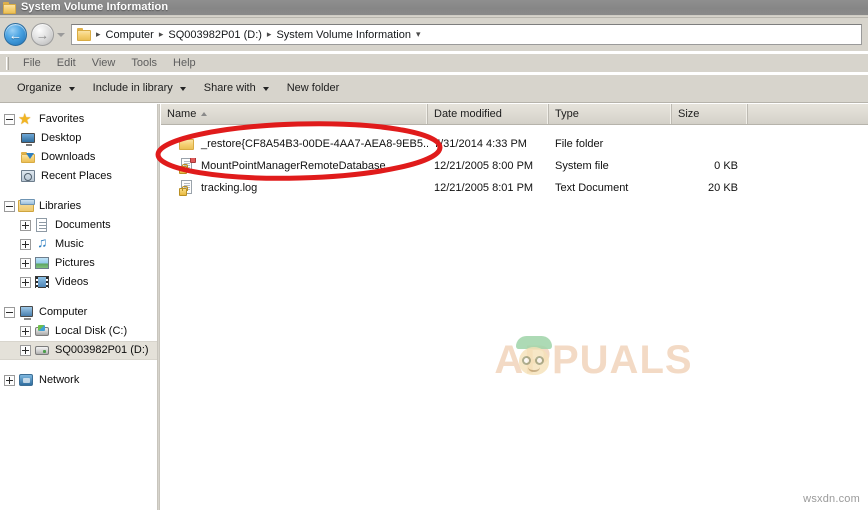 This screenshot has width=868, height=510. Describe the element at coordinates (78, 312) in the screenshot. I see `sidebar-group-computer: Computer` at that location.